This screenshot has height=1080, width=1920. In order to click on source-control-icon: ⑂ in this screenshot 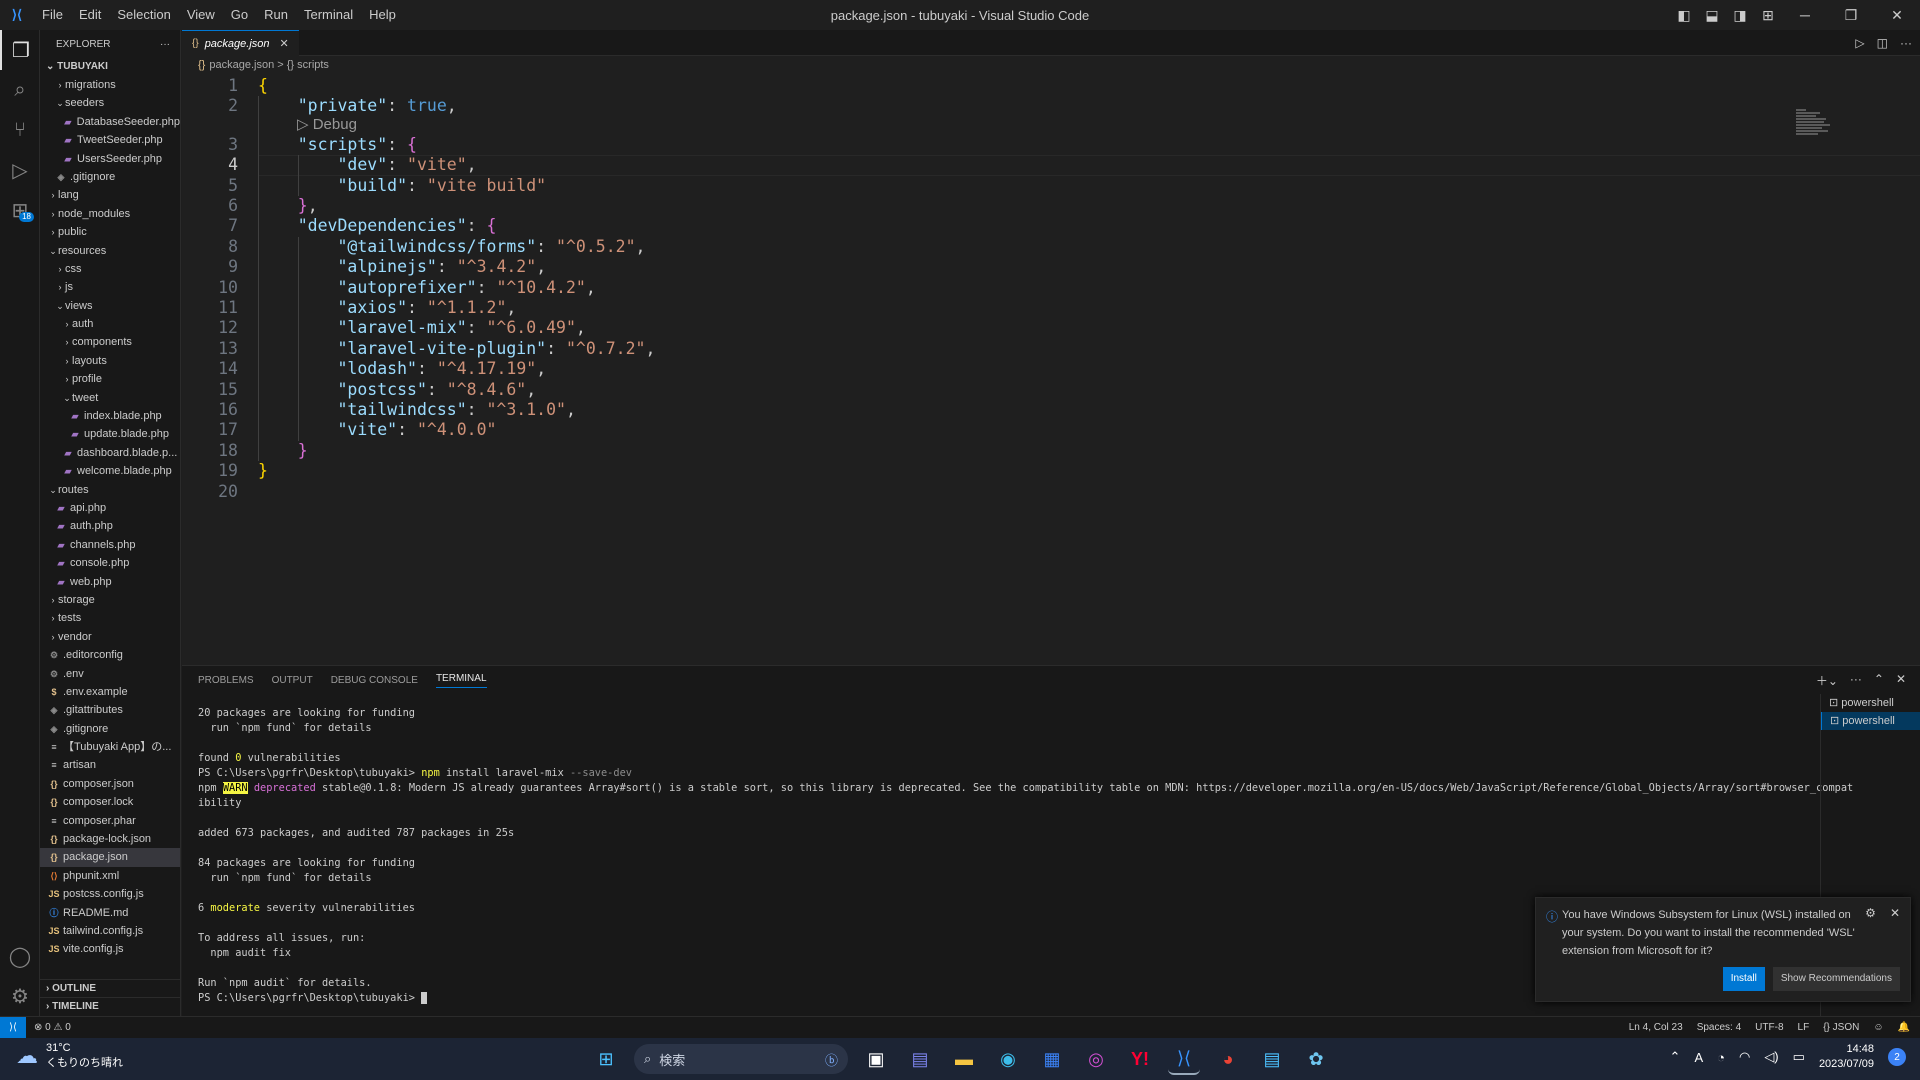, I will do `click(20, 130)`.